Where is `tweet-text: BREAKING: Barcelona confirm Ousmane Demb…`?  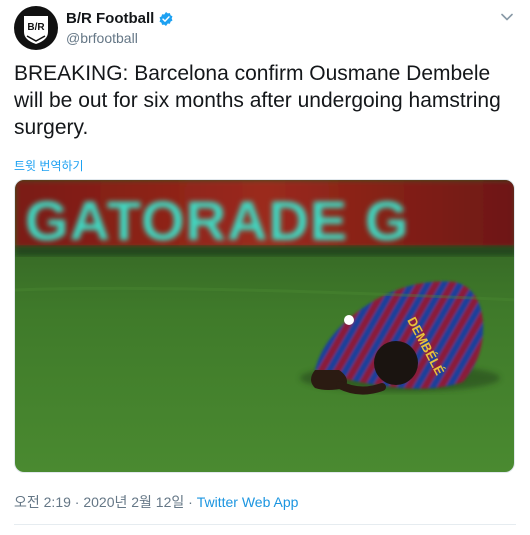 tweet-text: BREAKING: Barcelona confirm Ousmane Demb… is located at coordinates (257, 100).